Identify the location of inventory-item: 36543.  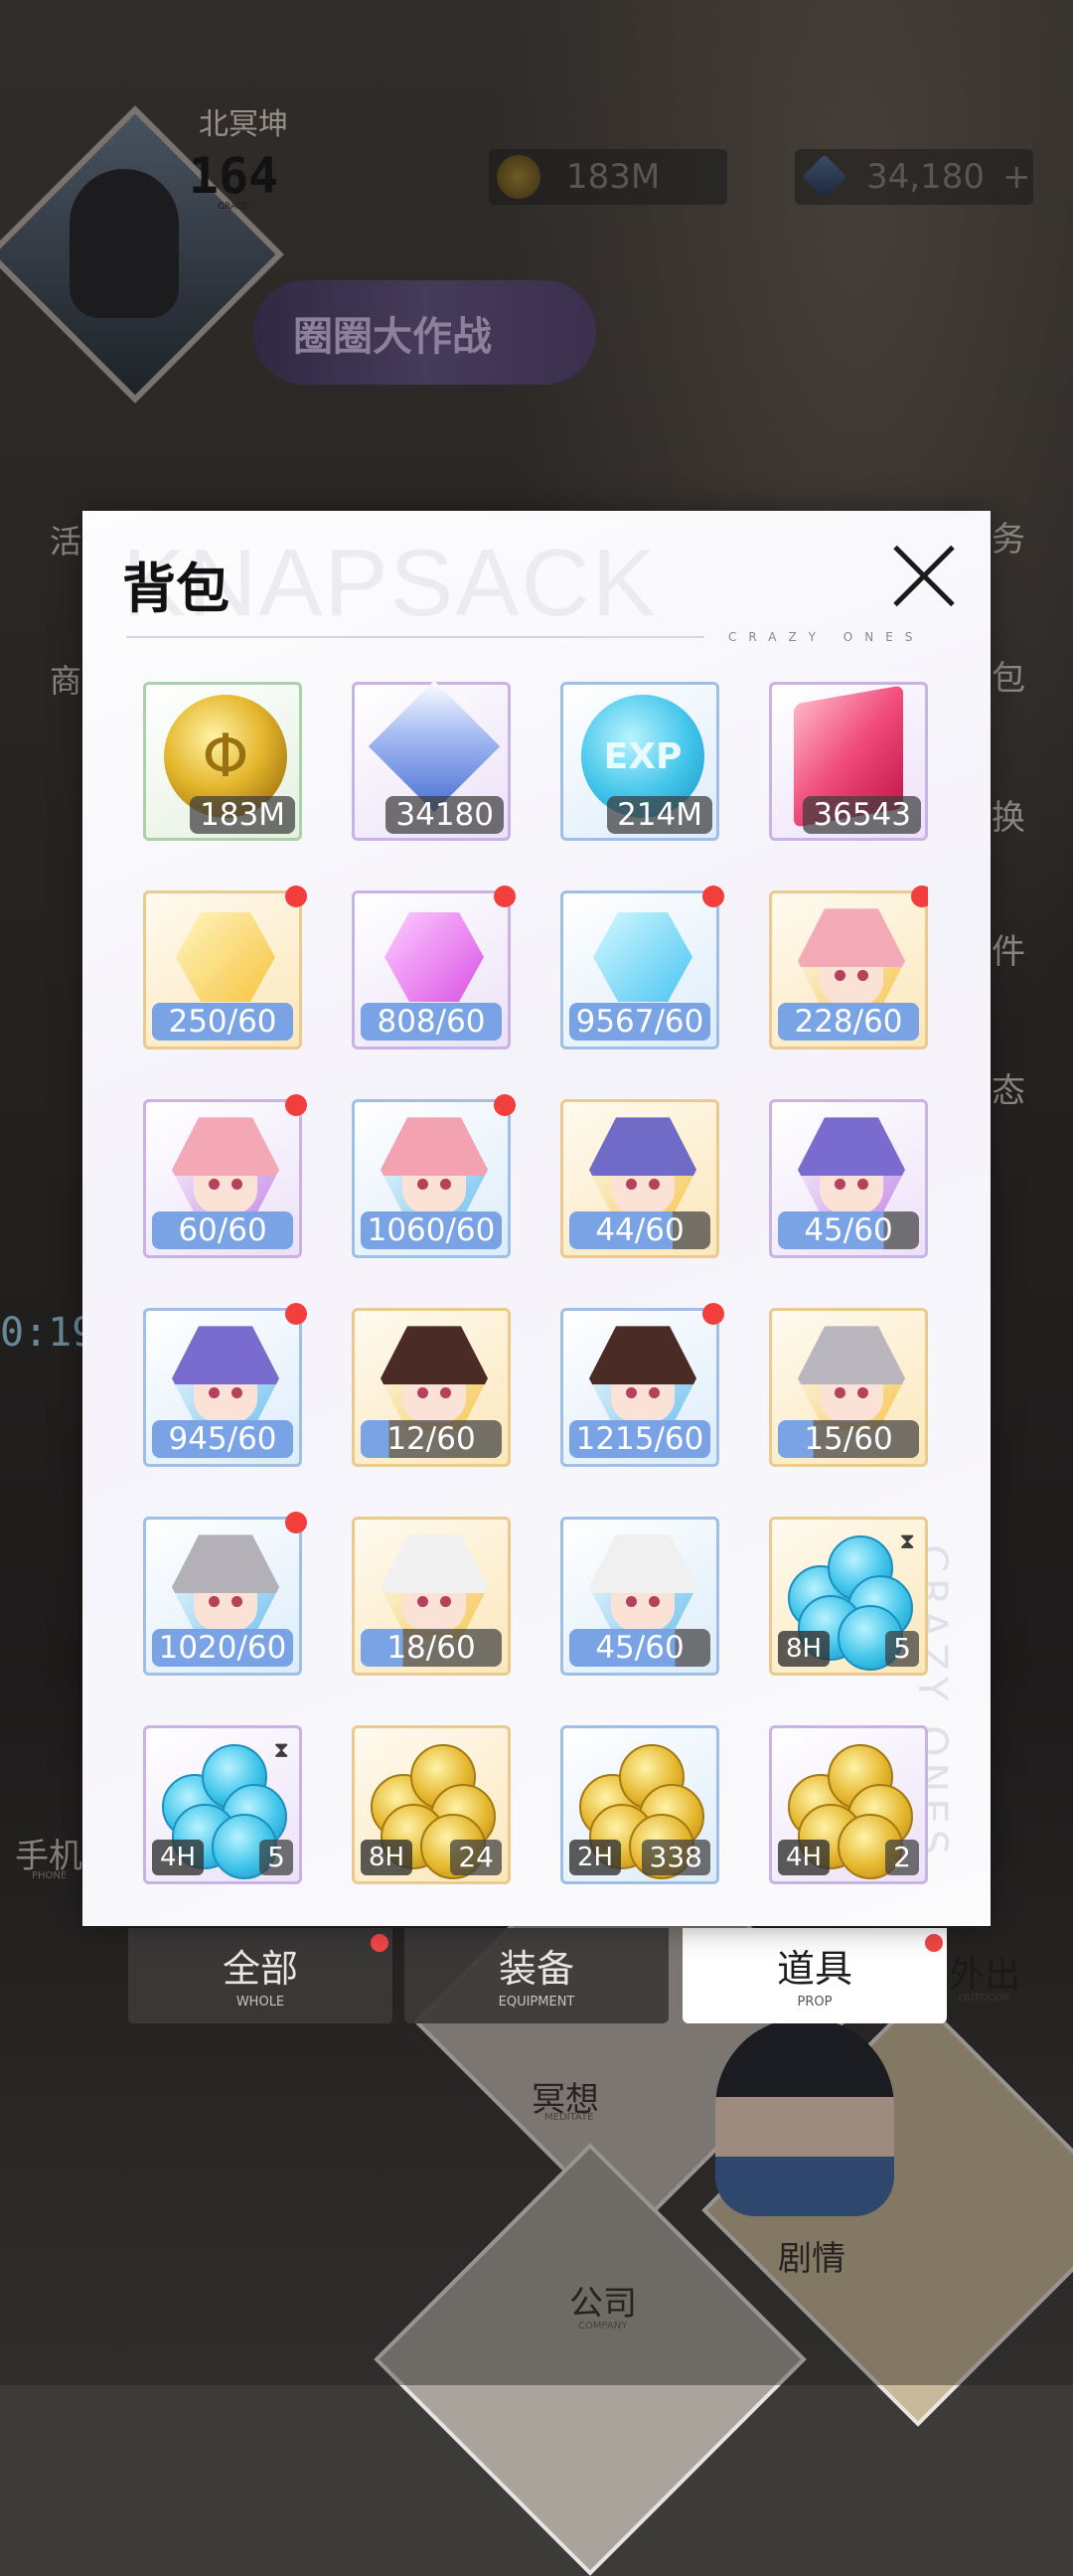
(848, 761).